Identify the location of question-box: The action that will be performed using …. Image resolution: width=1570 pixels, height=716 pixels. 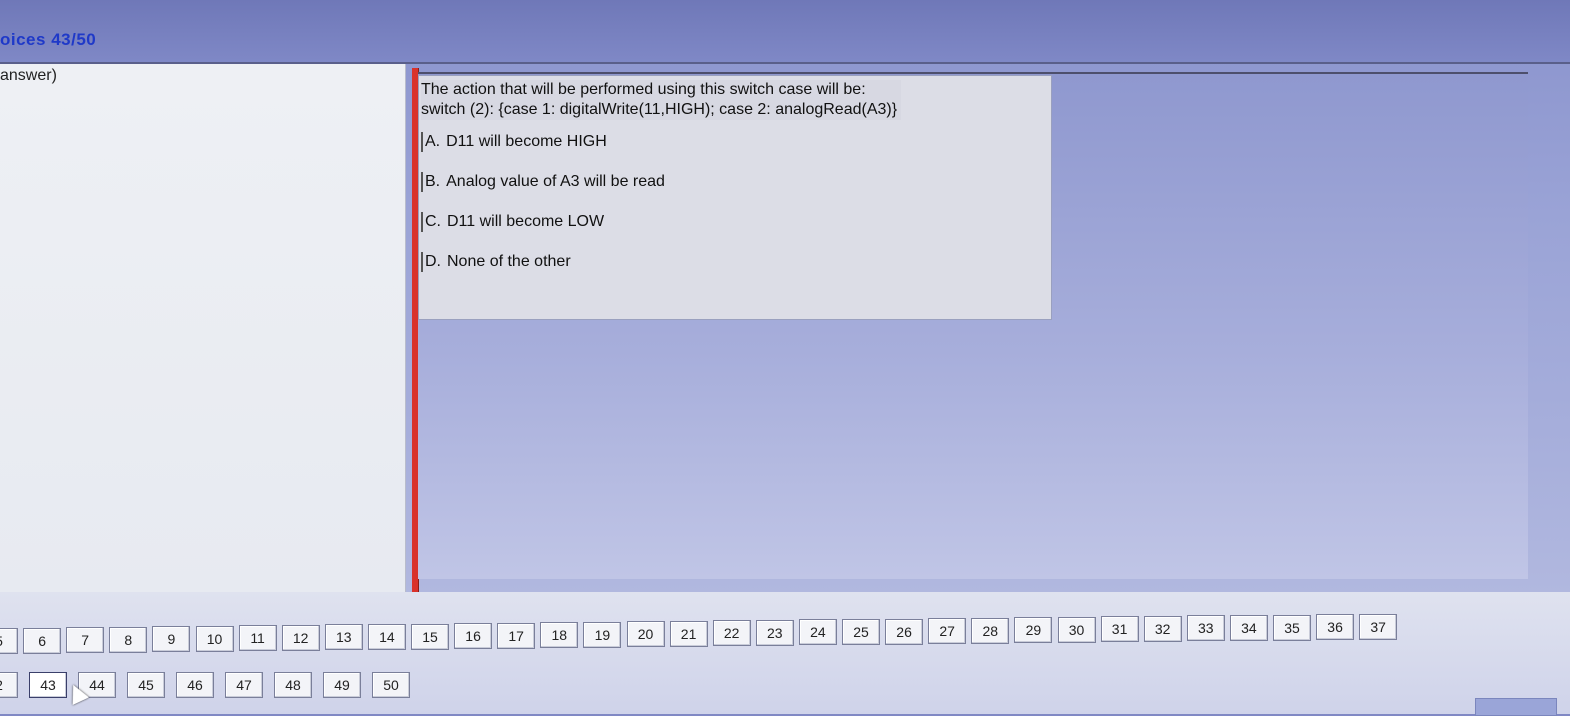
(735, 197).